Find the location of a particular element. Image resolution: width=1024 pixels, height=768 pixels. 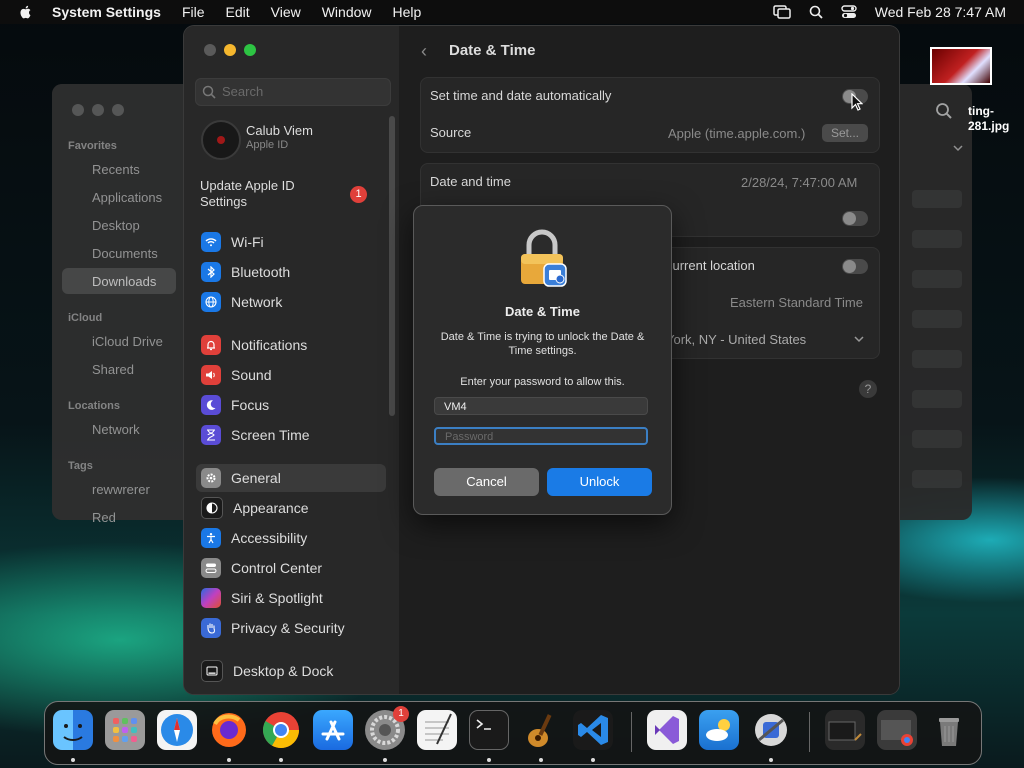

system-utility-app-icon is located at coordinates (771, 730).